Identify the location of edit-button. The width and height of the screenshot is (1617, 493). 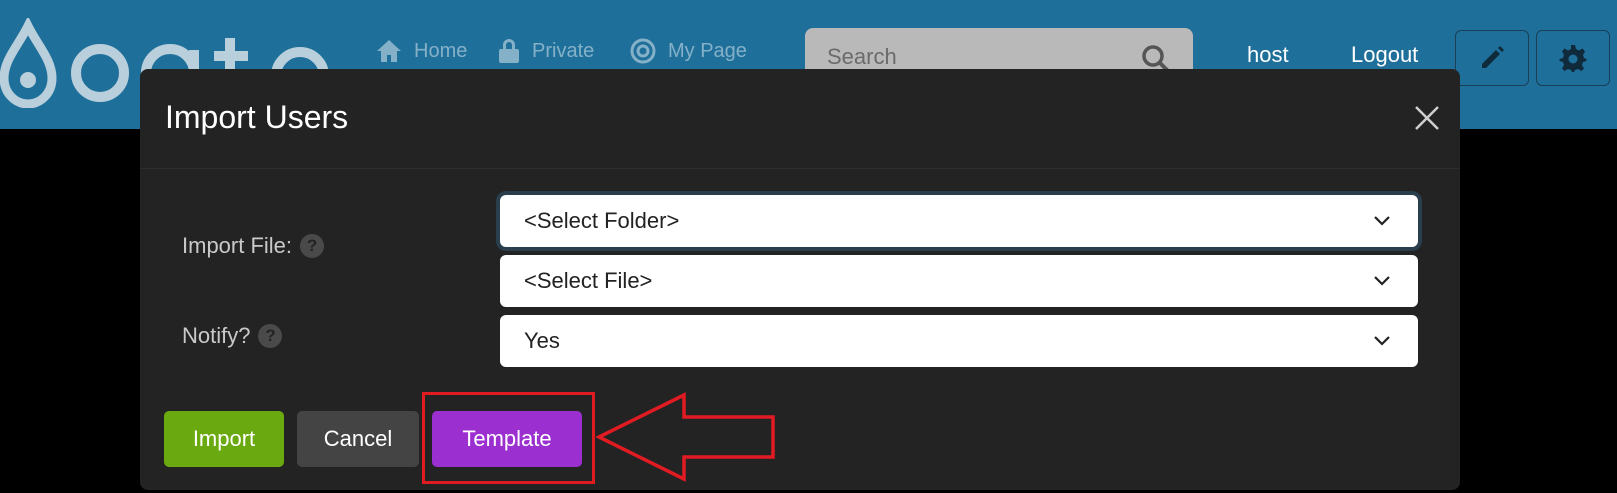
(1492, 58).